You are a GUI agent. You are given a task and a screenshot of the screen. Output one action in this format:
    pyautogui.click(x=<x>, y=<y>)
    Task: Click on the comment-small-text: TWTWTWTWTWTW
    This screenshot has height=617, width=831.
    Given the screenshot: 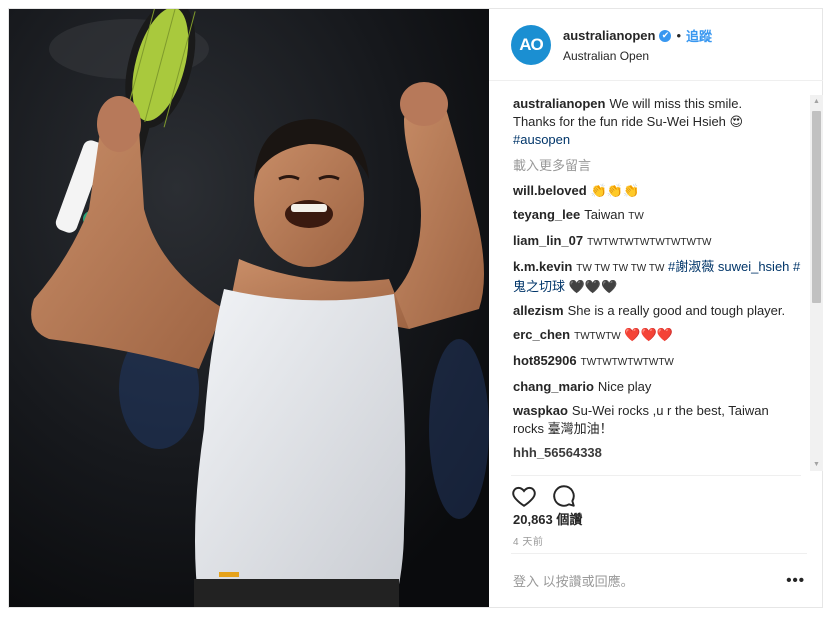 What is the action you would take?
    pyautogui.click(x=627, y=362)
    